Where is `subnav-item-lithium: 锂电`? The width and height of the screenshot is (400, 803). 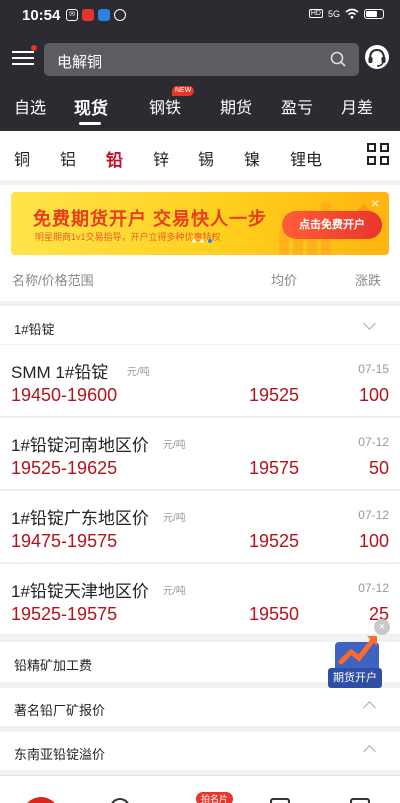 subnav-item-lithium: 锂电 is located at coordinates (306, 158).